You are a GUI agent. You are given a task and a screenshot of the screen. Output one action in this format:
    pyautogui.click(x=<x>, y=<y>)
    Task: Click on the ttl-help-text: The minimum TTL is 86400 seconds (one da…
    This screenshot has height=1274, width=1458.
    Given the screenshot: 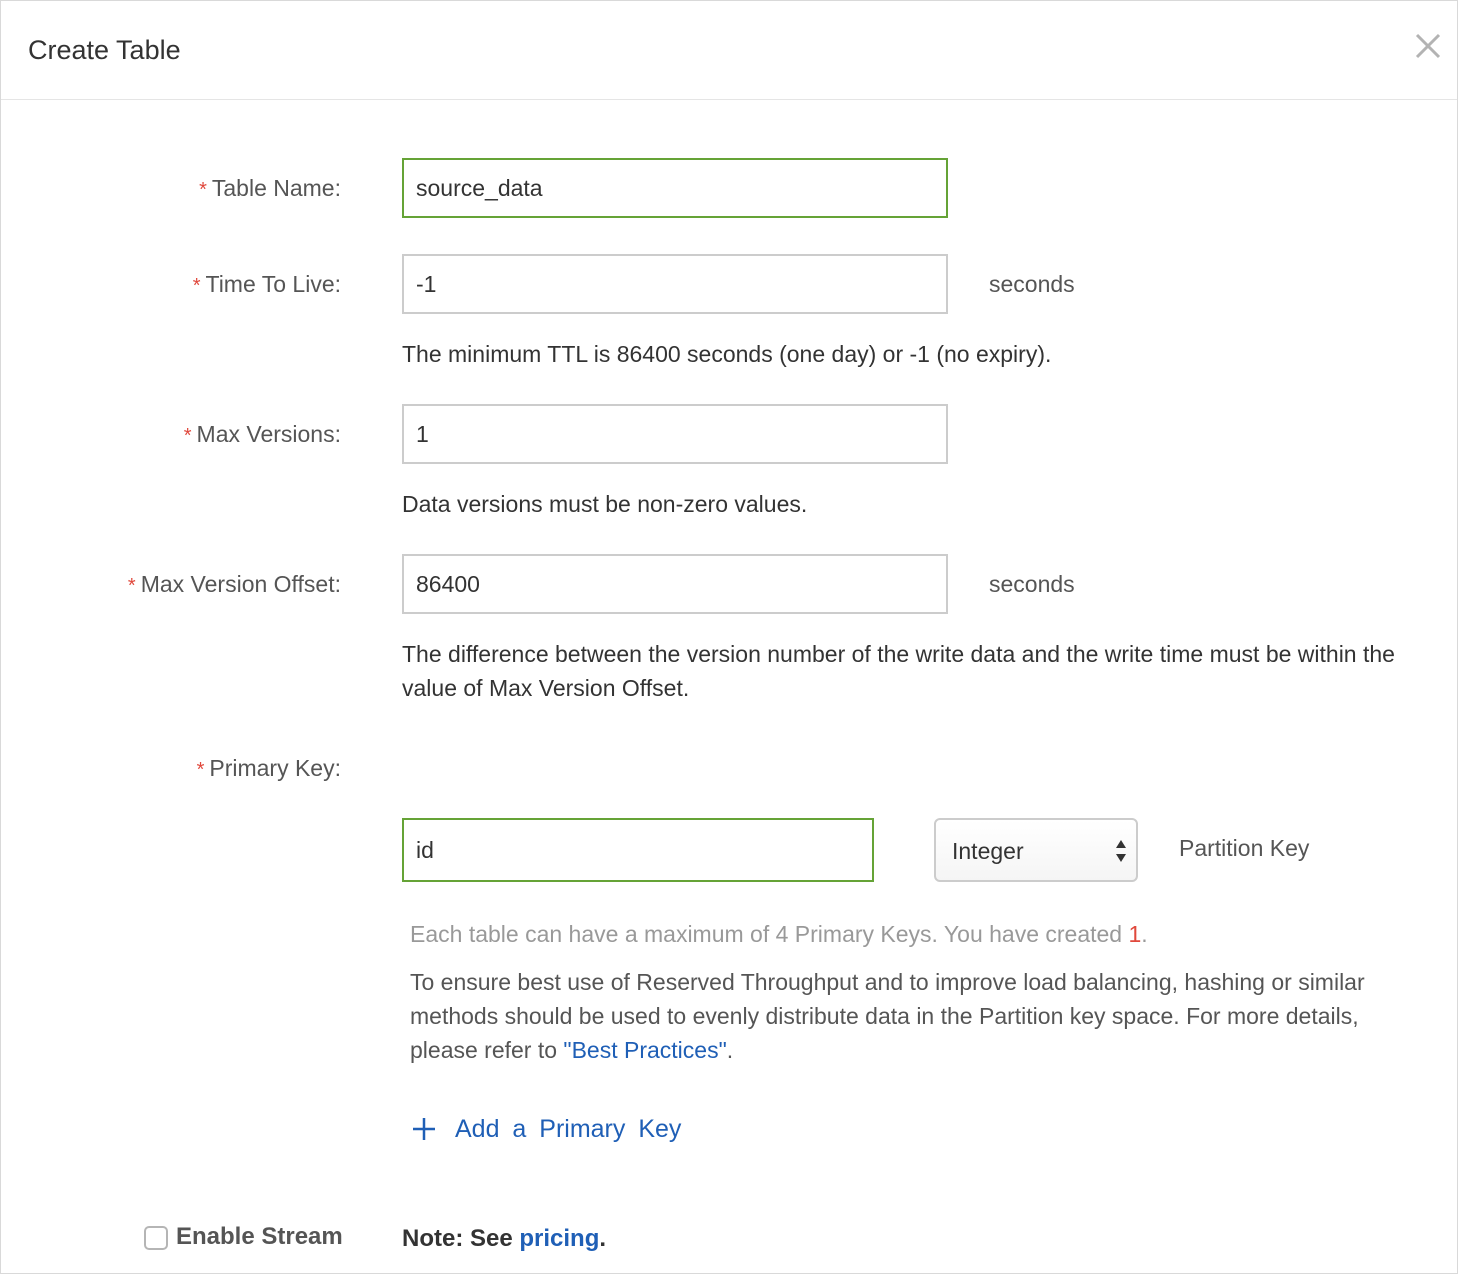 What is the action you would take?
    pyautogui.click(x=727, y=354)
    